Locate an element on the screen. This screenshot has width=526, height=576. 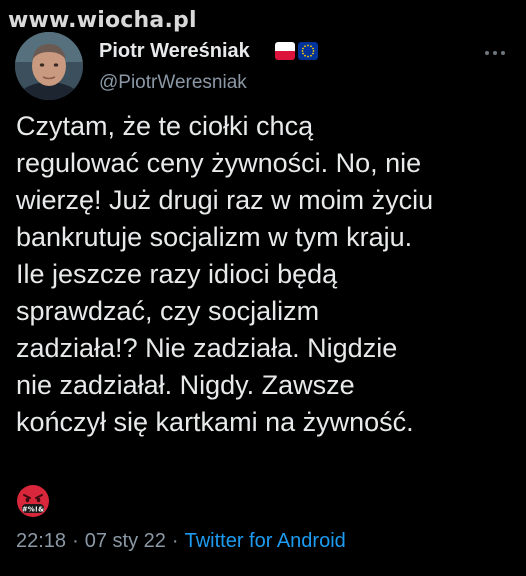
avatar-photo is located at coordinates (49, 66).